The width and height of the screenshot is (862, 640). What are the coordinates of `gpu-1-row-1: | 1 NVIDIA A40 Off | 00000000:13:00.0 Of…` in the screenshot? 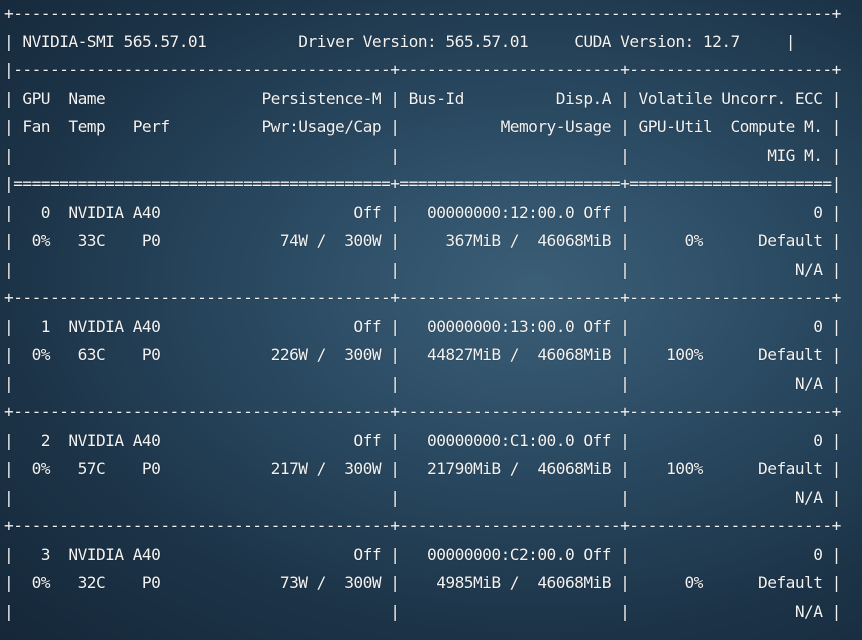 It's located at (422, 326).